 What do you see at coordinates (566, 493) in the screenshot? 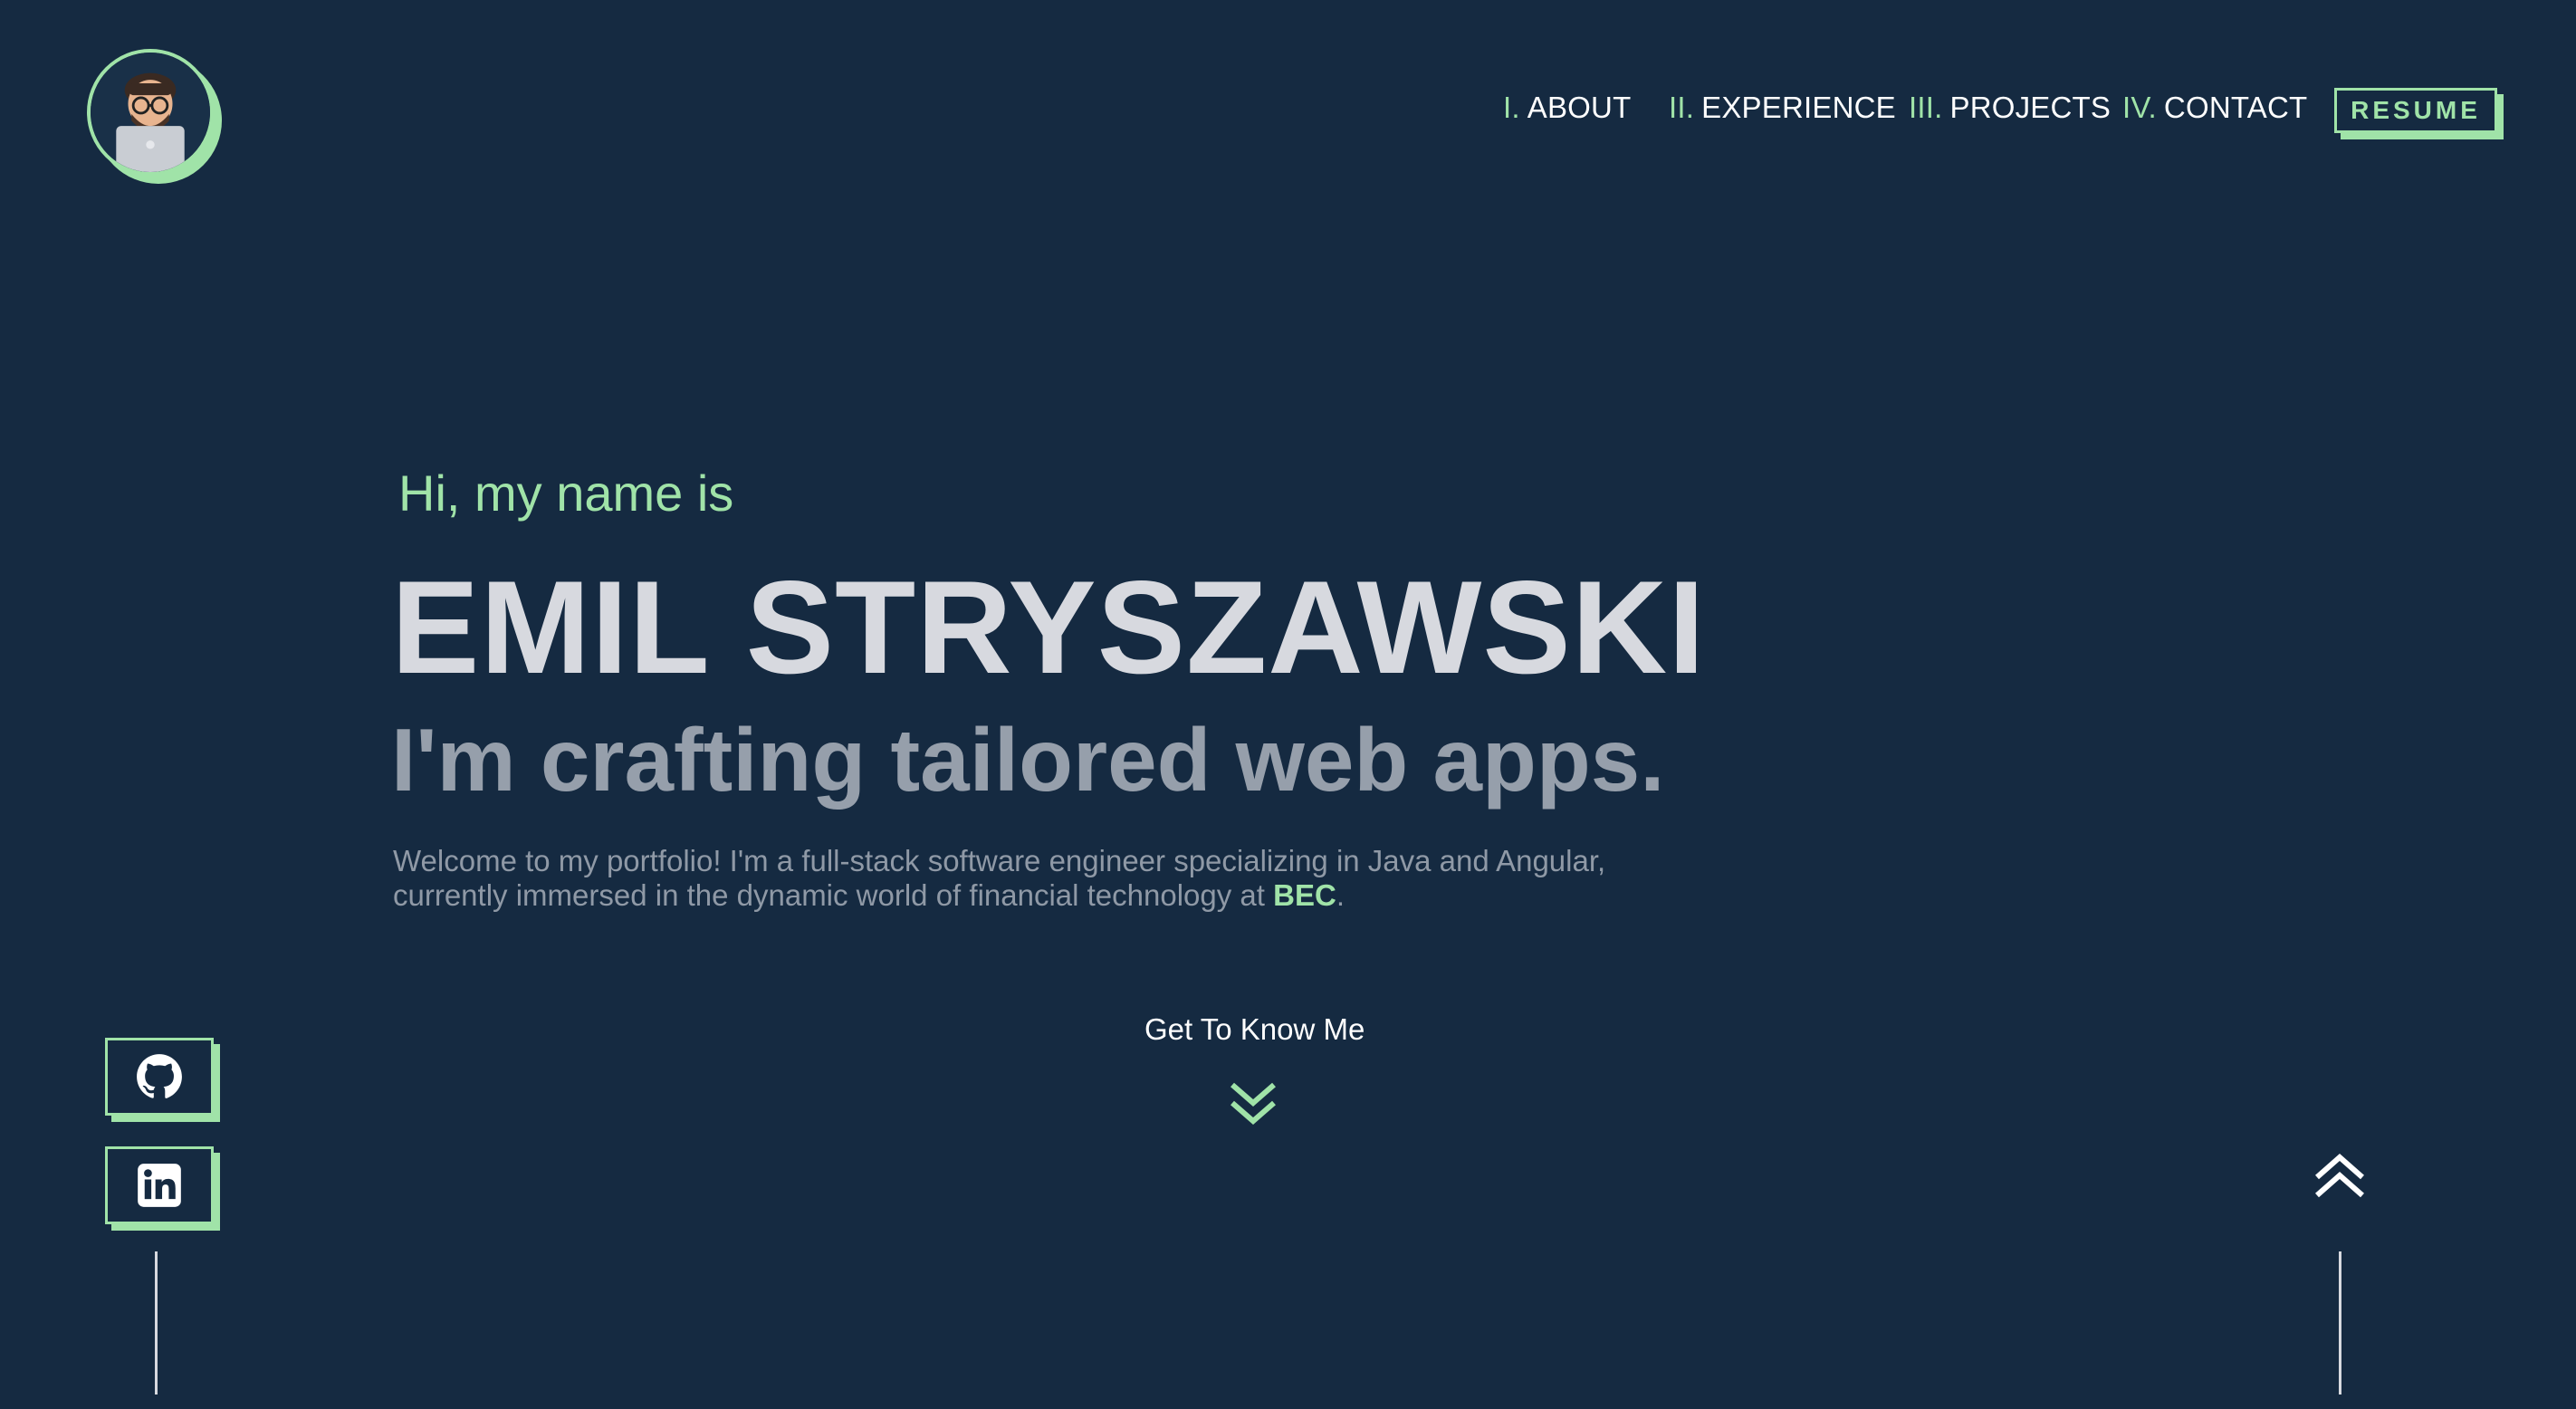
I see `hero-greeting: Hi, my name is` at bounding box center [566, 493].